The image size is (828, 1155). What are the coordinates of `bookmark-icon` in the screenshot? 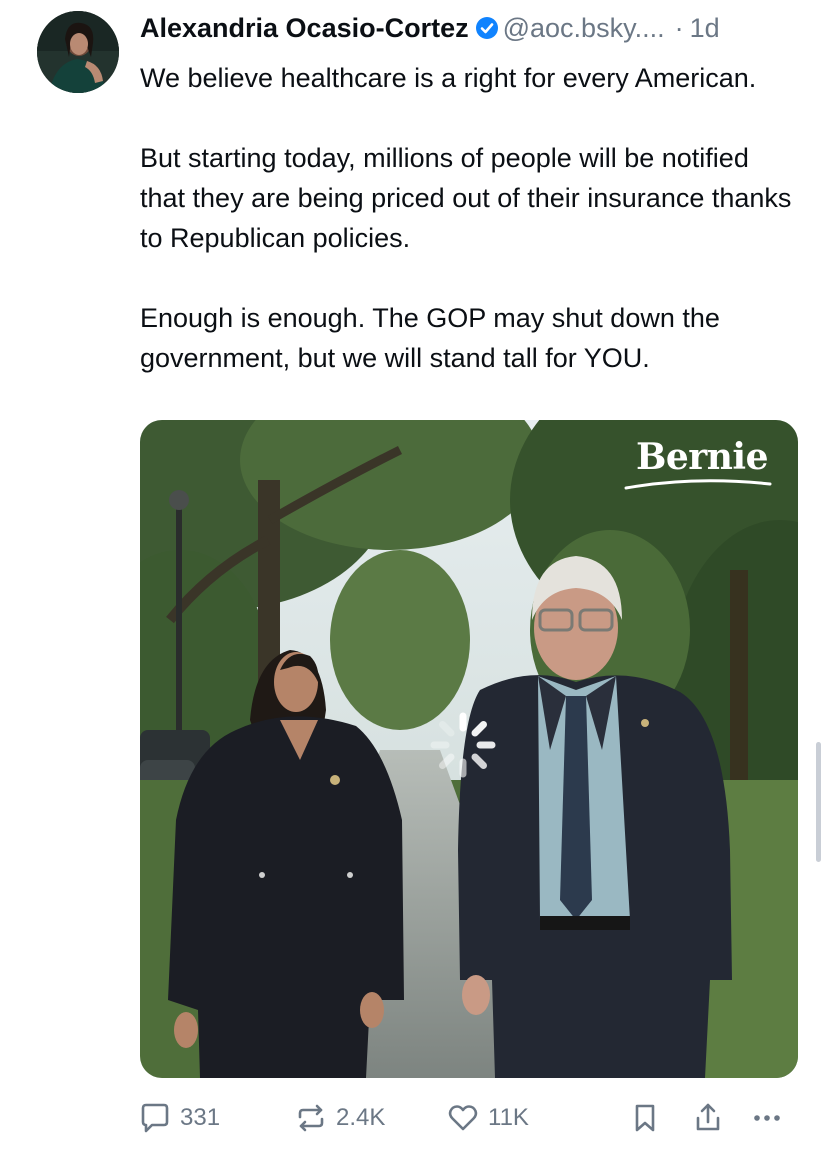 It's located at (645, 1118).